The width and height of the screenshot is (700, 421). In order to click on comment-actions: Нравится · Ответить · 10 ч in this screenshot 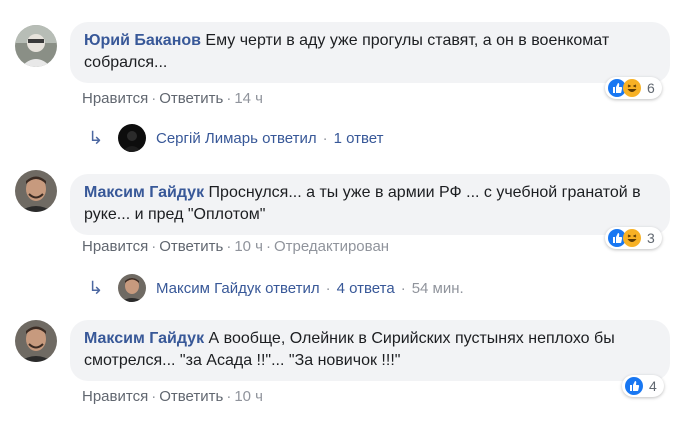, I will do `click(172, 396)`.